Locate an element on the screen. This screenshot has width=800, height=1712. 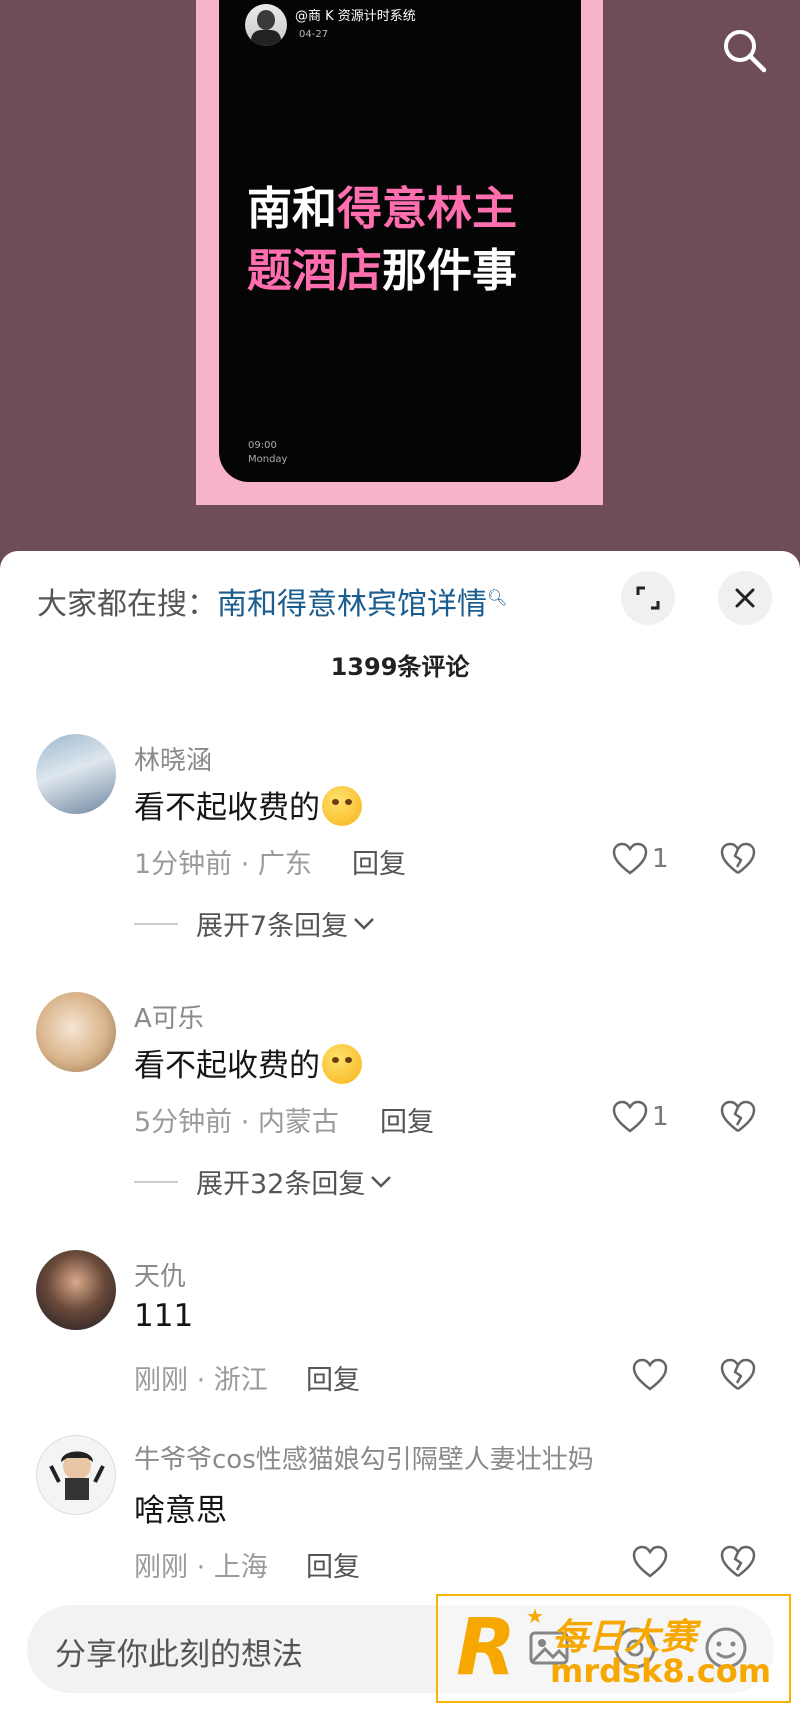
comment-author: 牛爷爷cos性感猫娘勾引隔壁人妻壮壮妈 is located at coordinates (364, 1457).